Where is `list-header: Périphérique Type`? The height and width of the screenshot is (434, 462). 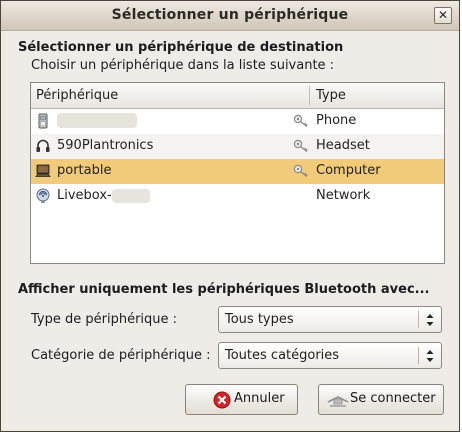 list-header: Périphérique Type is located at coordinates (237, 96).